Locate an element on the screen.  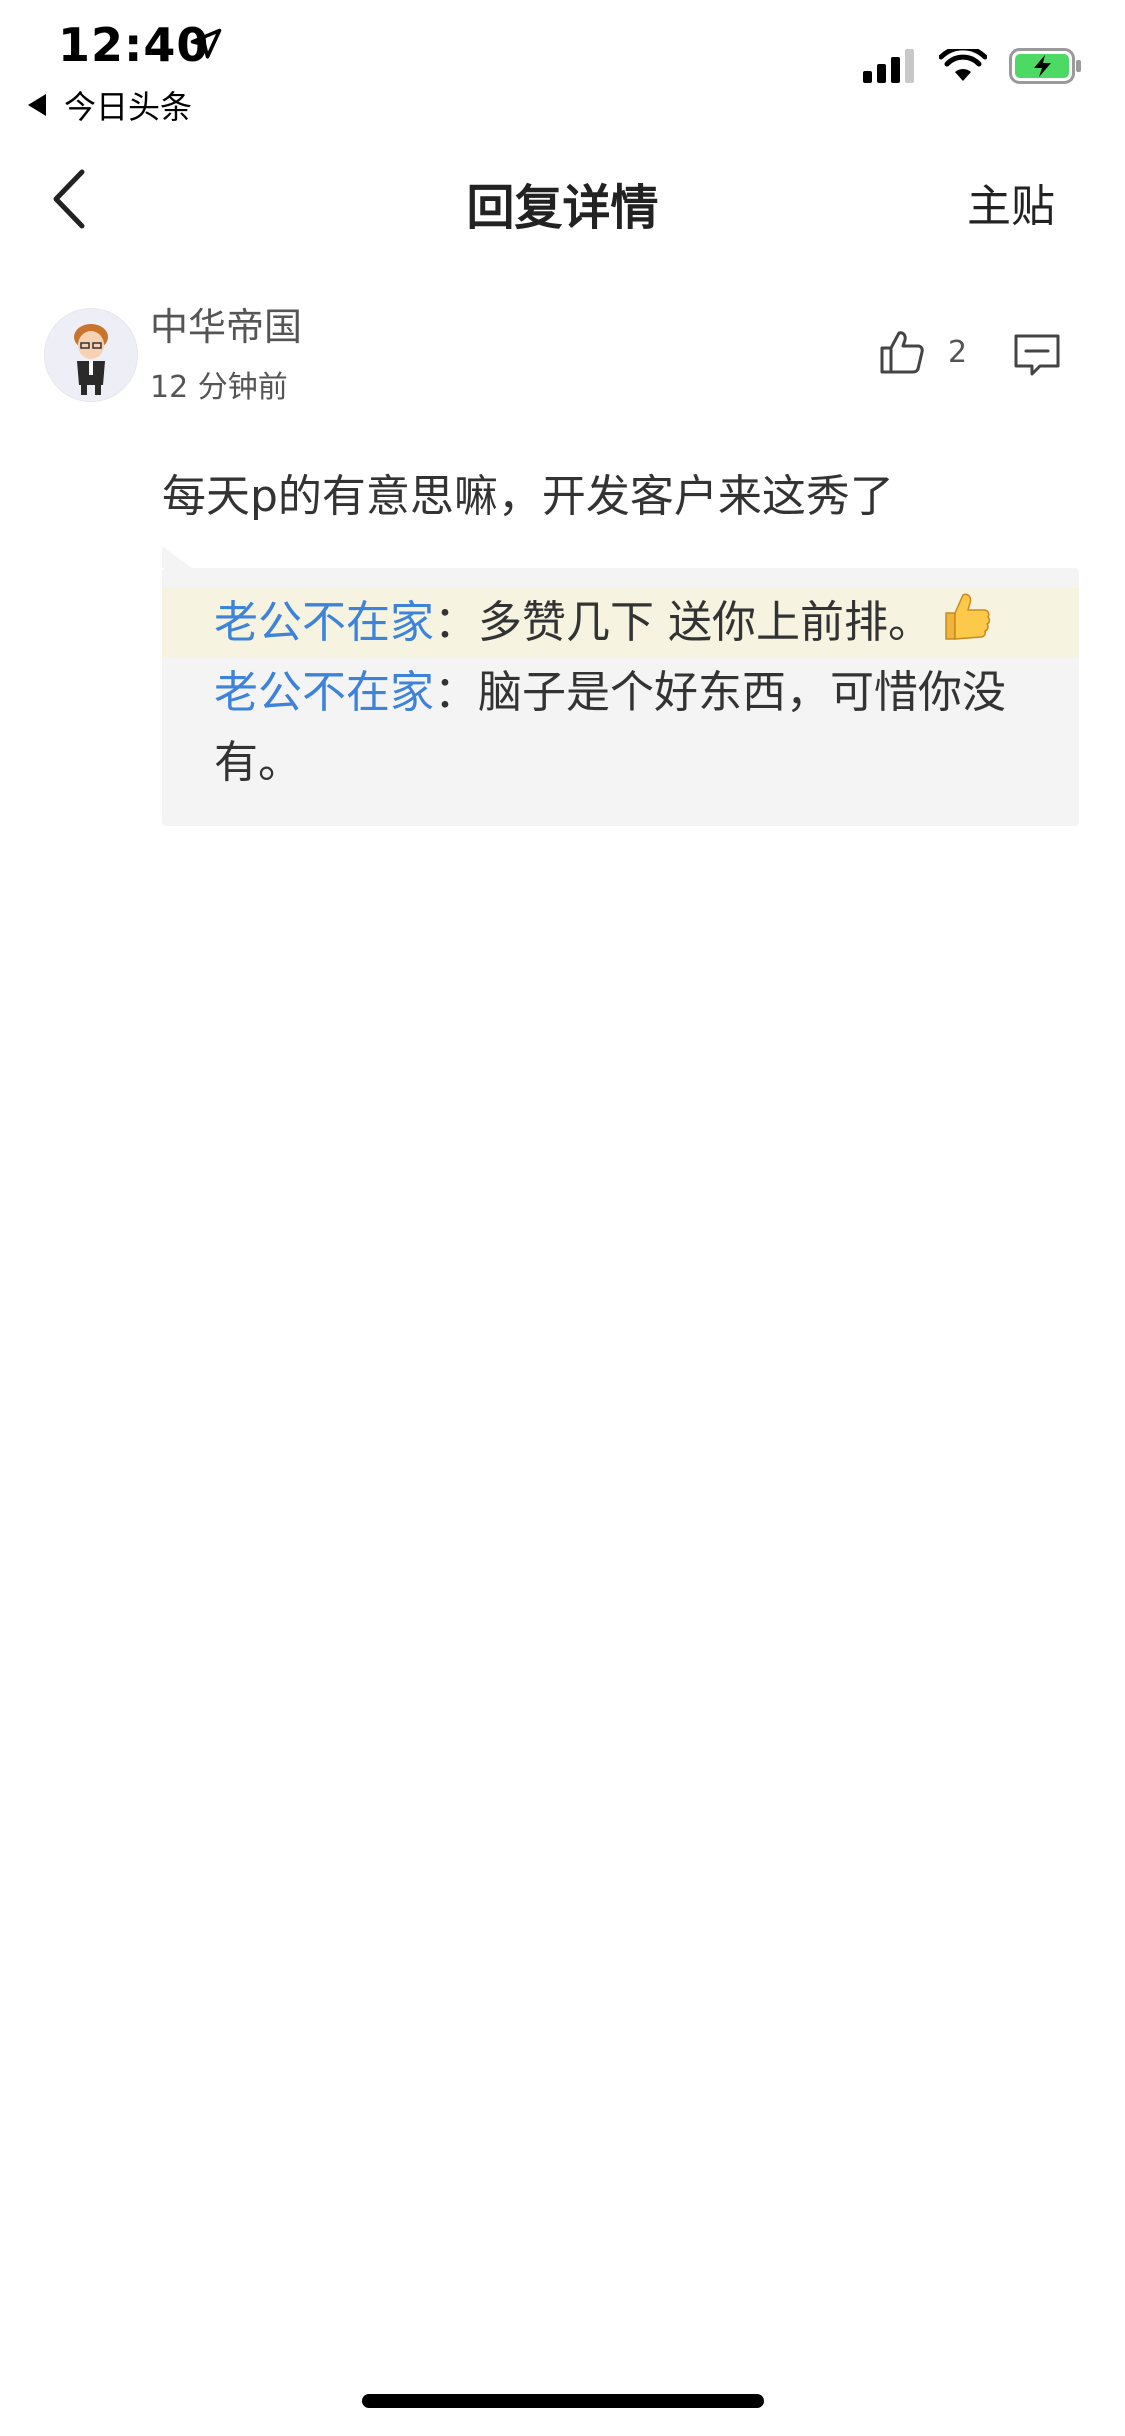
reply-button is located at coordinates (1037, 355).